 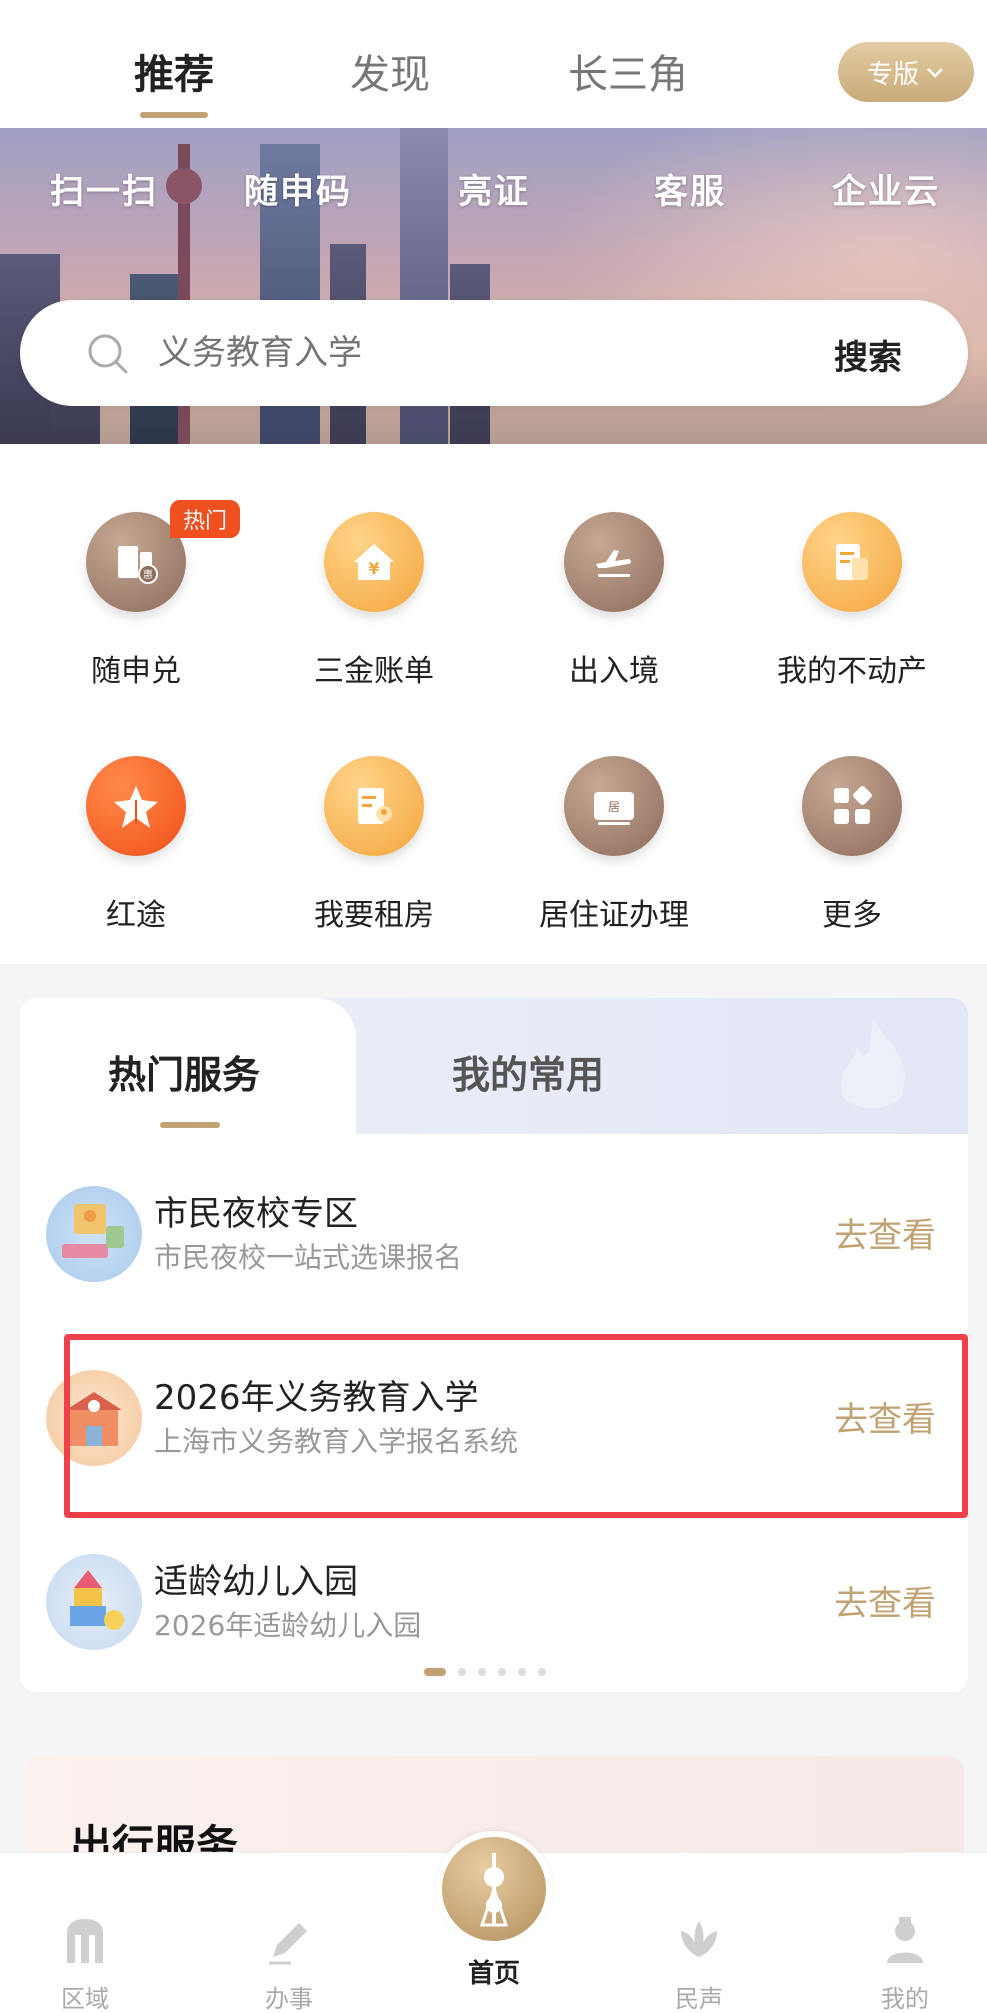 What do you see at coordinates (184, 1071) in the screenshot?
I see `tab-hot-services-label: 热门服务` at bounding box center [184, 1071].